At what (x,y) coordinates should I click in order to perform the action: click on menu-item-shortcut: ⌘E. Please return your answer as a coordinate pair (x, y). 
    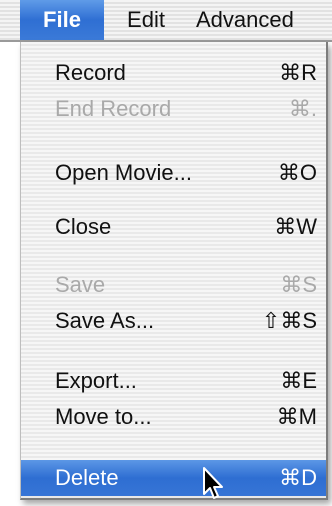
    Looking at the image, I should click on (298, 380).